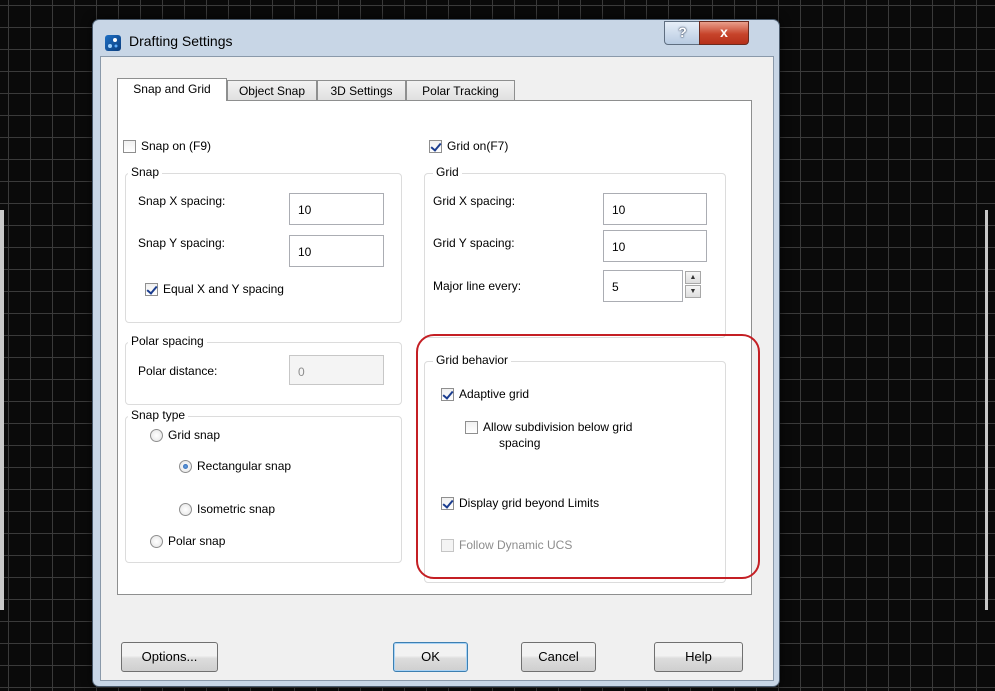 This screenshot has height=691, width=995. Describe the element at coordinates (558, 657) in the screenshot. I see `cancel-button: Cancel` at that location.